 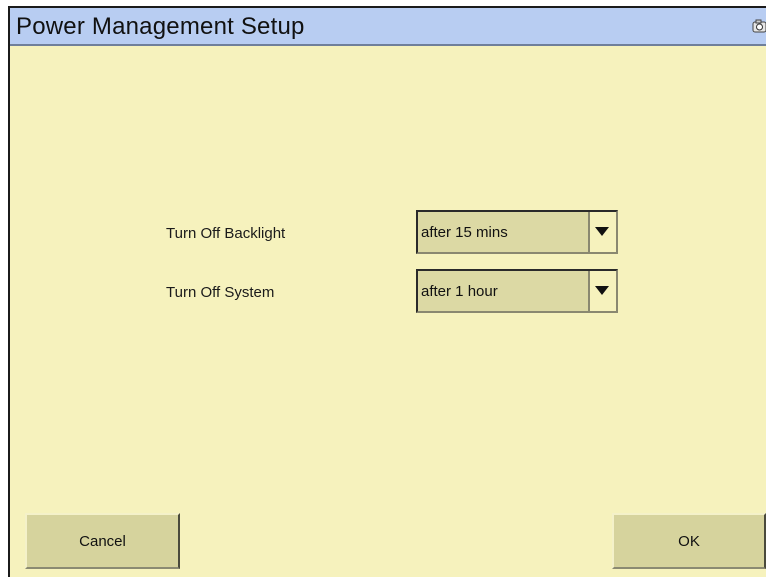 I want to click on cancel-button: Cancel, so click(x=102, y=541).